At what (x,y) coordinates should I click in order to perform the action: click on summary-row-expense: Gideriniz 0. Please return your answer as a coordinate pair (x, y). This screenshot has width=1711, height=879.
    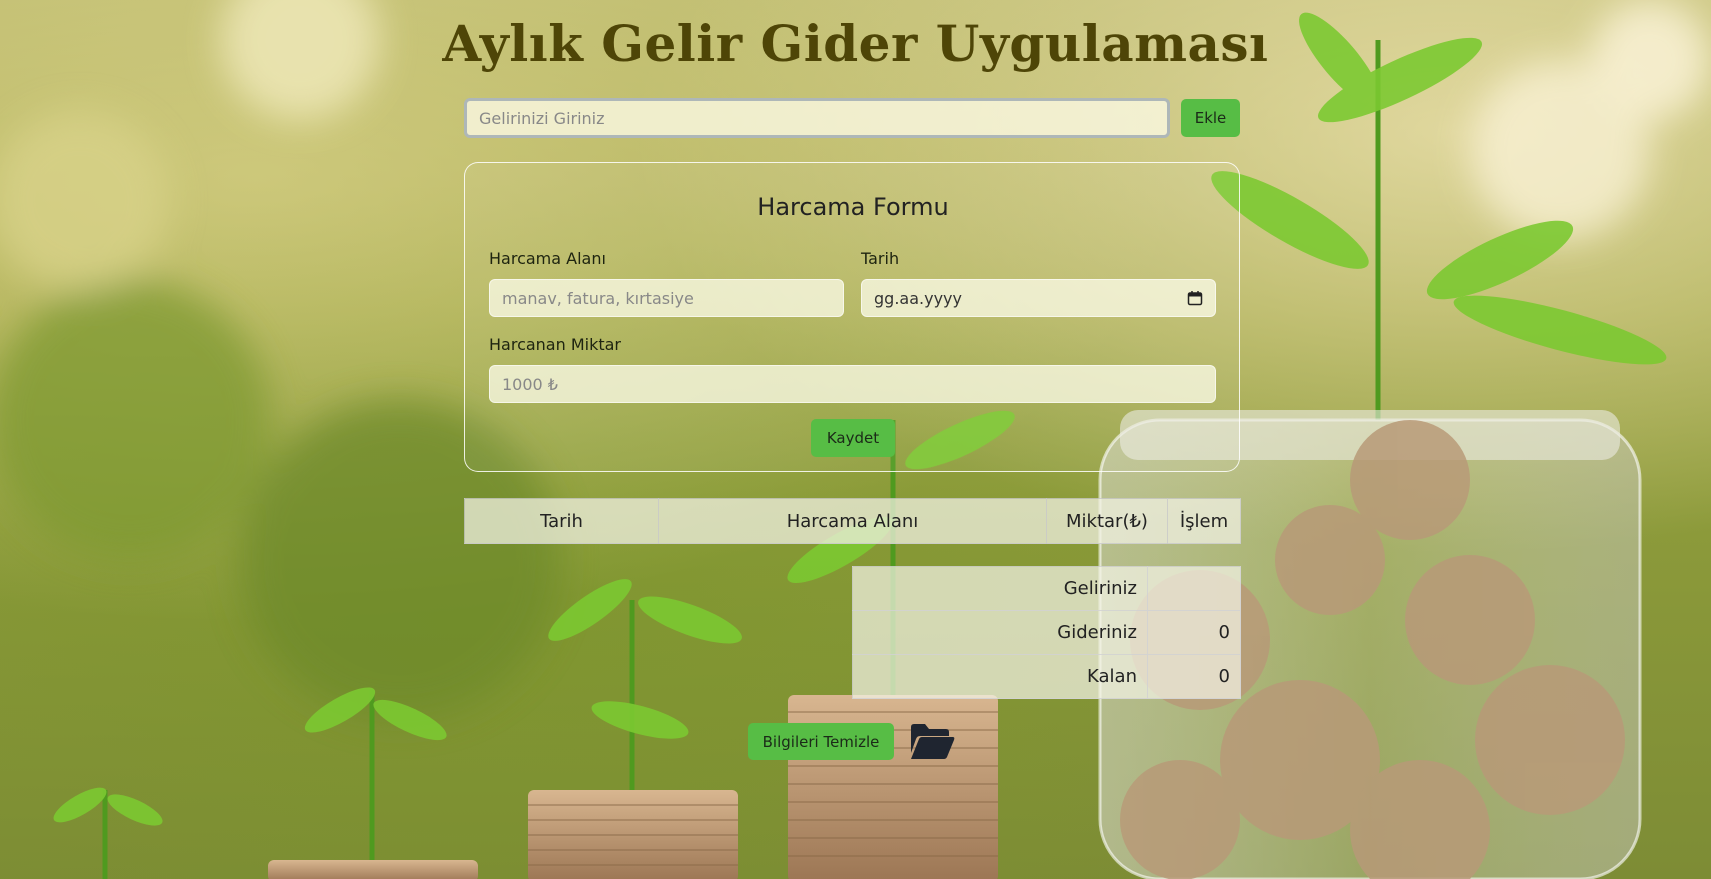
    Looking at the image, I should click on (1046, 632).